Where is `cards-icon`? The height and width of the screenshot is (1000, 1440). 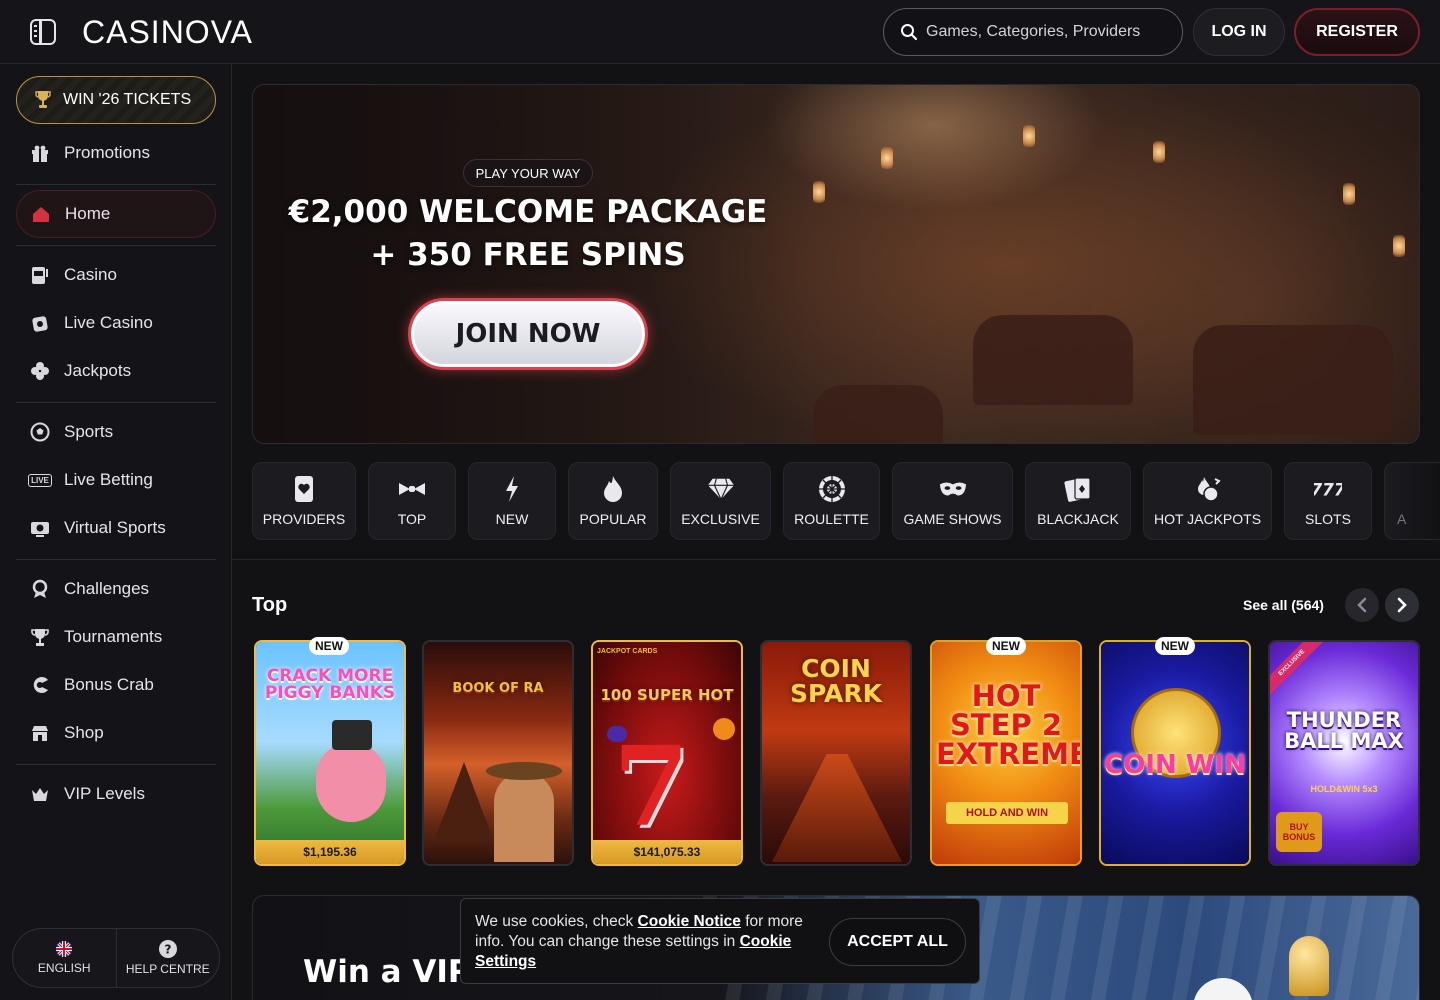
cards-icon is located at coordinates (1078, 489).